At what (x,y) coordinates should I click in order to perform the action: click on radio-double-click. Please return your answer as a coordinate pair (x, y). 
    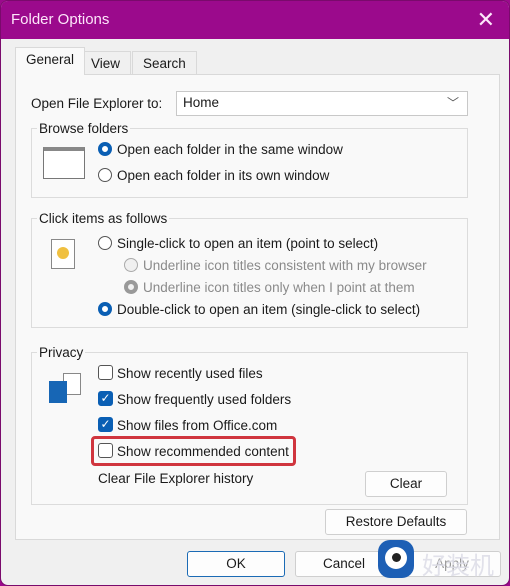
    Looking at the image, I should click on (105, 309).